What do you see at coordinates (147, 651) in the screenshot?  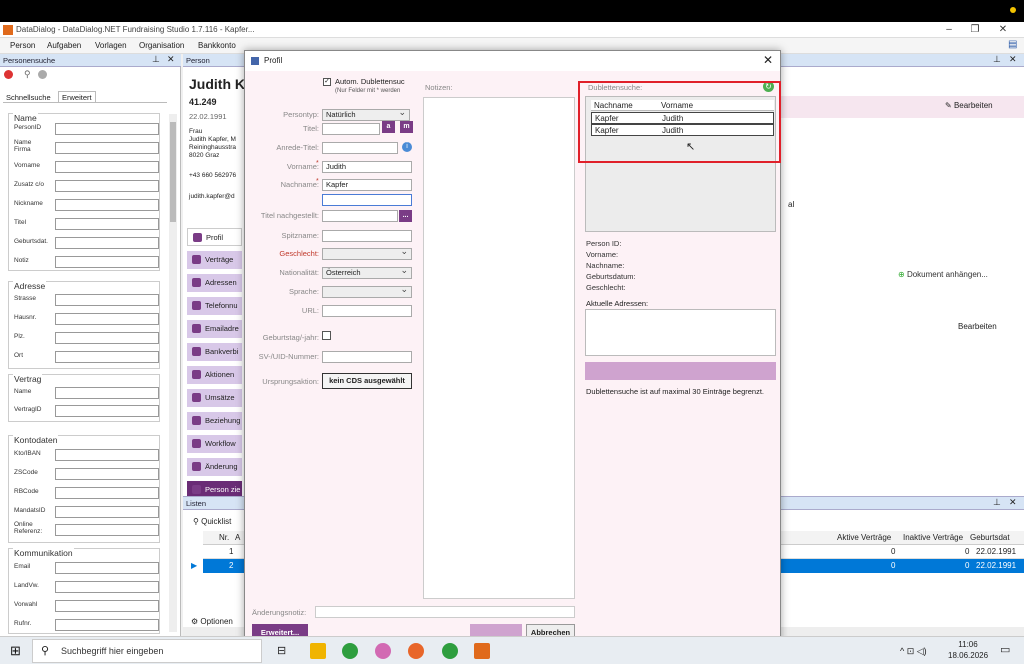 I see `taskbar-search: ⚲ Suchbegriff hier eingeben` at bounding box center [147, 651].